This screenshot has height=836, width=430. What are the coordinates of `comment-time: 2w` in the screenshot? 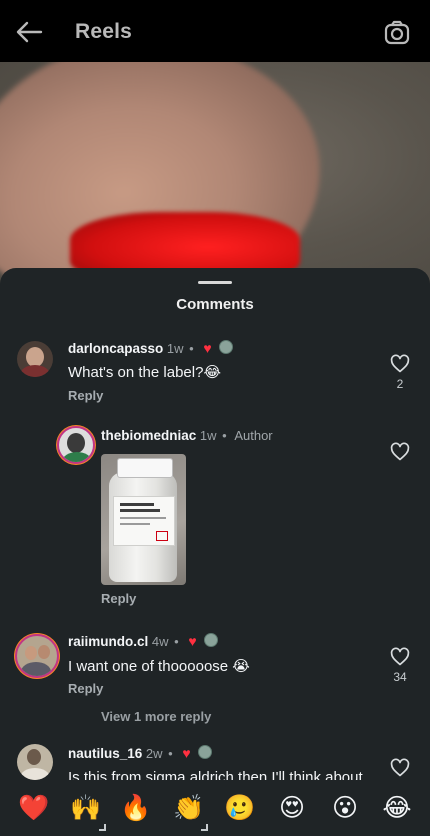 It's located at (154, 753).